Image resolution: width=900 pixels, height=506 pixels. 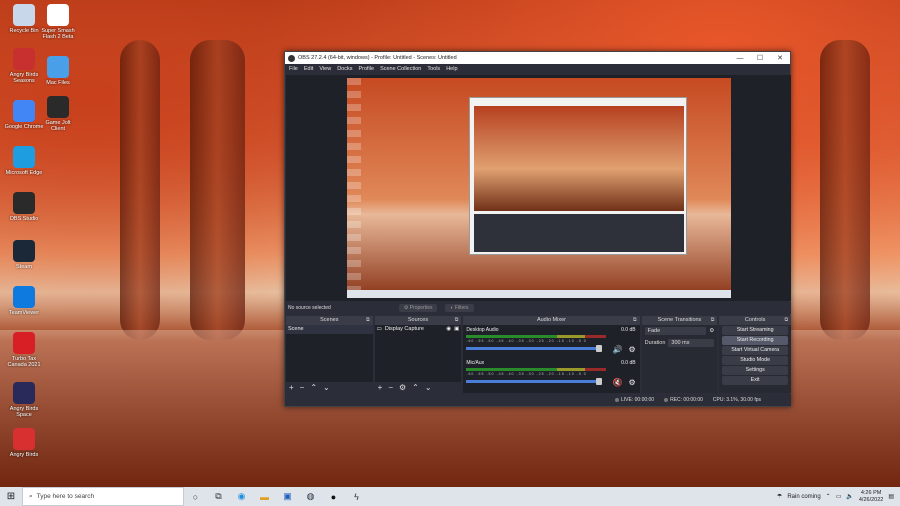 I want to click on controls-header: Controls ⧉, so click(x=755, y=320).